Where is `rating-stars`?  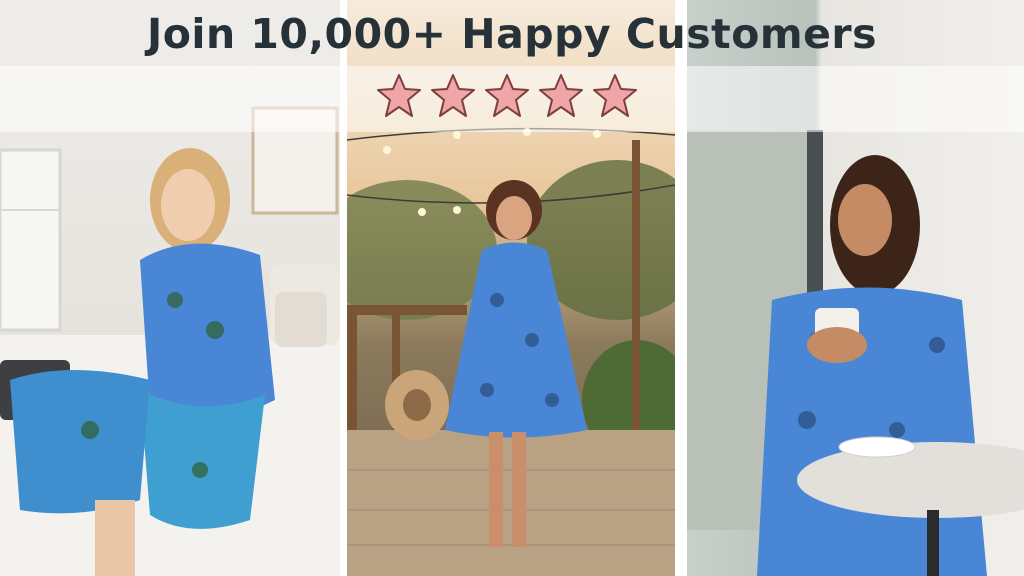 rating-stars is located at coordinates (507, 96).